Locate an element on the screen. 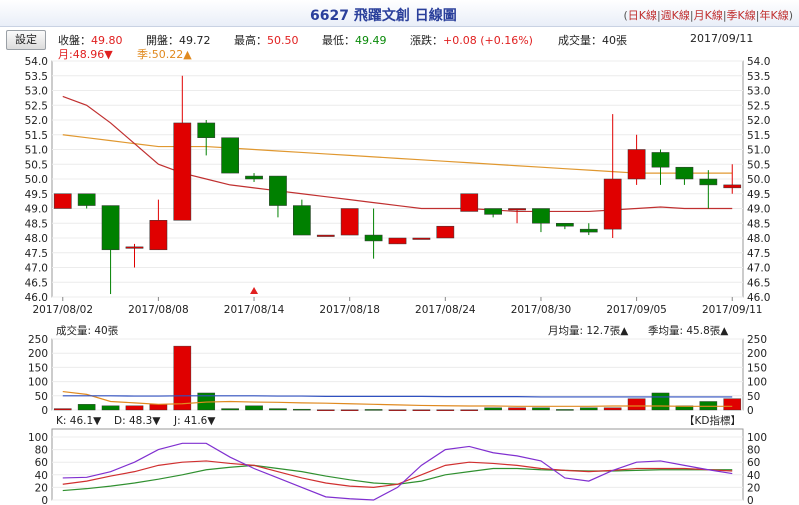 The height and width of the screenshot is (505, 799). volume-y-tick-left: 250 is located at coordinates (38, 340).